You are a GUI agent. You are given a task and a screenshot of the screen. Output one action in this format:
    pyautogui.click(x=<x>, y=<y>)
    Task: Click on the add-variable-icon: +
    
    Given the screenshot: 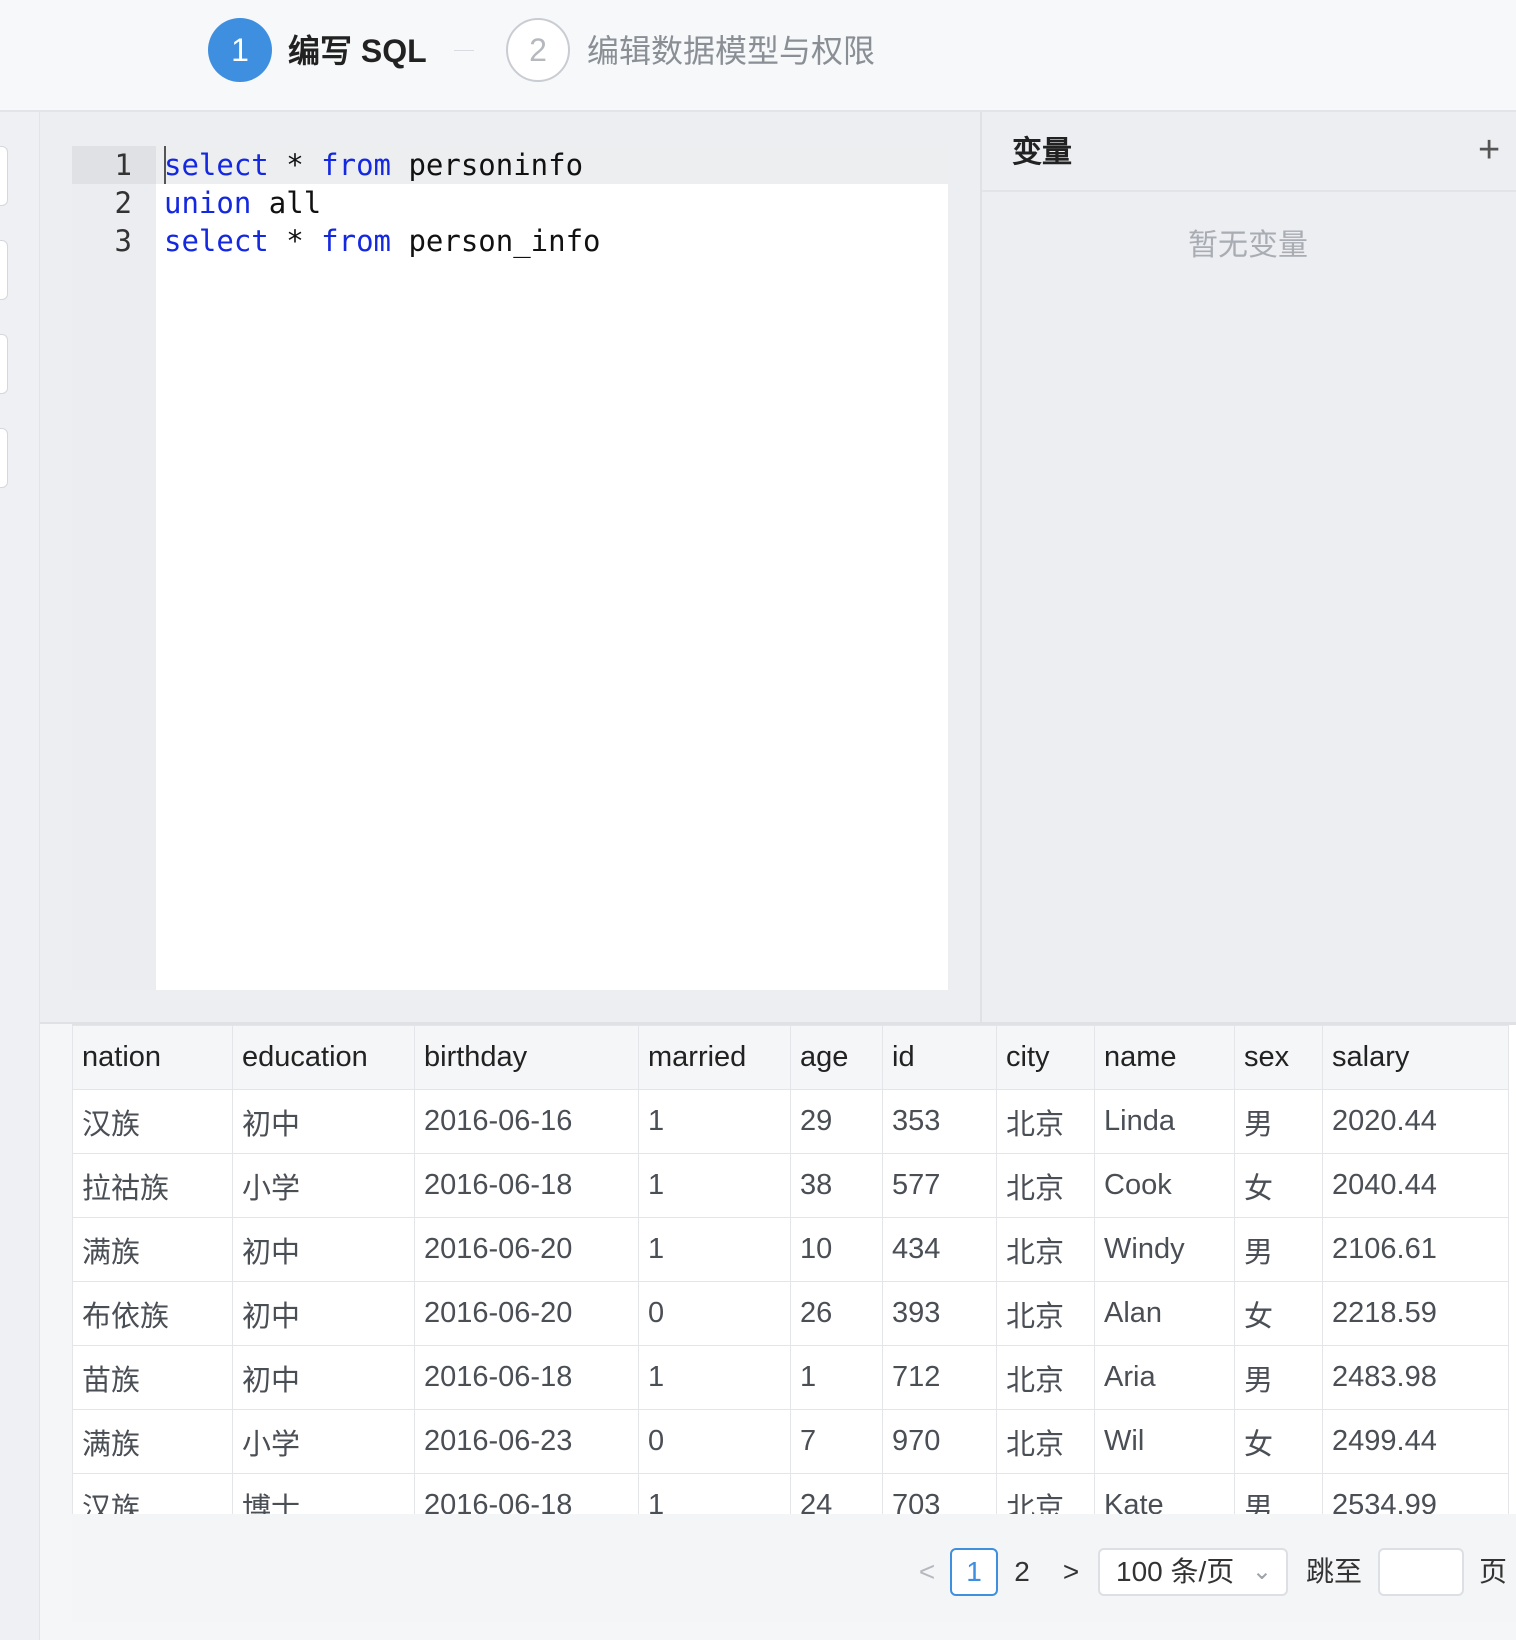 What is the action you would take?
    pyautogui.click(x=1489, y=150)
    